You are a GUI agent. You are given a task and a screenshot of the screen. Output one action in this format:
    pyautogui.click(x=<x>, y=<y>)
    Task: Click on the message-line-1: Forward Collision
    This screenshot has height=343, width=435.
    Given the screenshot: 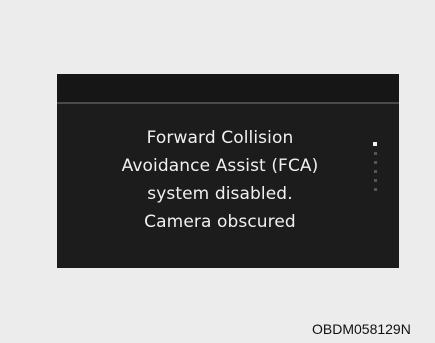 What is the action you would take?
    pyautogui.click(x=220, y=138)
    